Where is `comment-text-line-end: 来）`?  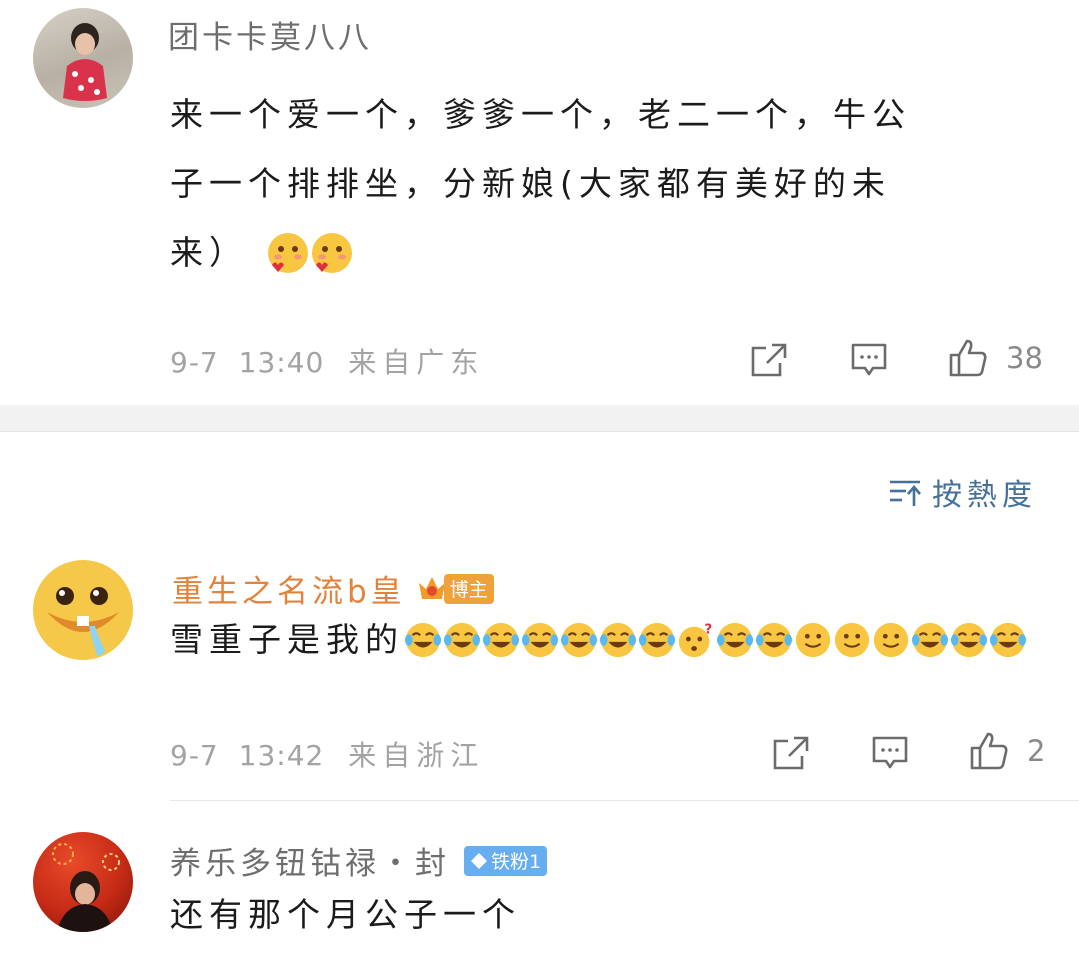
comment-text-line-end: 来） is located at coordinates (209, 252).